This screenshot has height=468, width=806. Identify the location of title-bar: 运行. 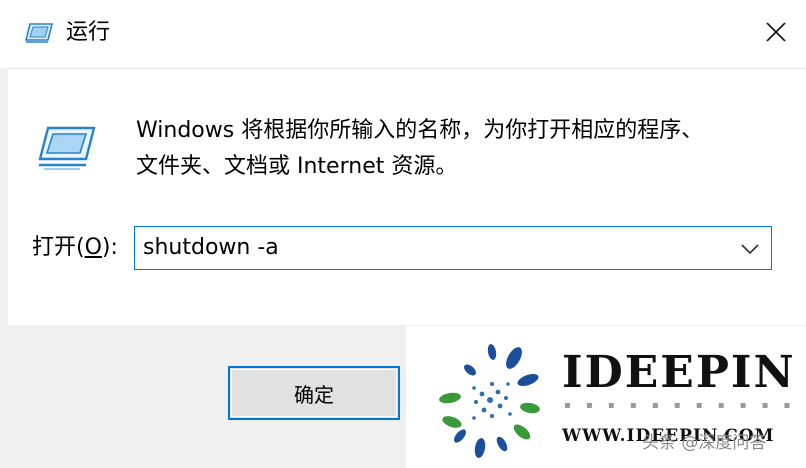
(403, 34).